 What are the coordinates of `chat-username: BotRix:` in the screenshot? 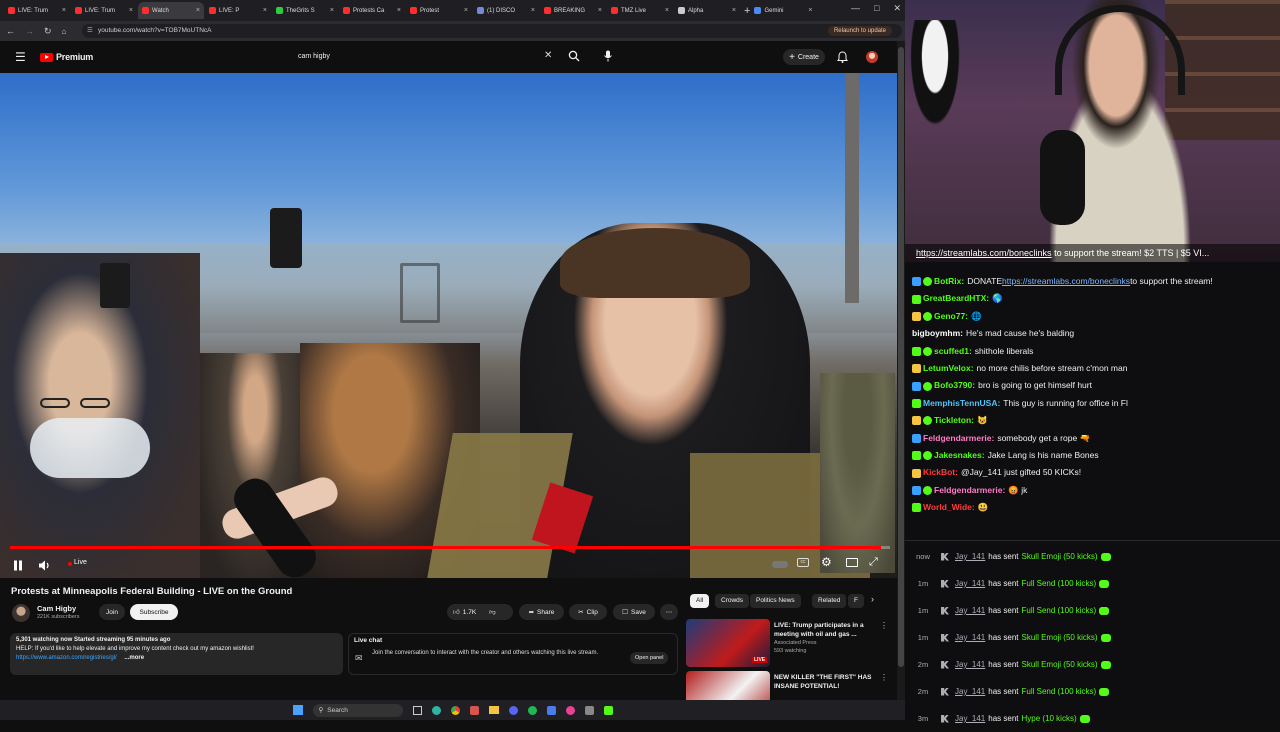 It's located at (949, 281).